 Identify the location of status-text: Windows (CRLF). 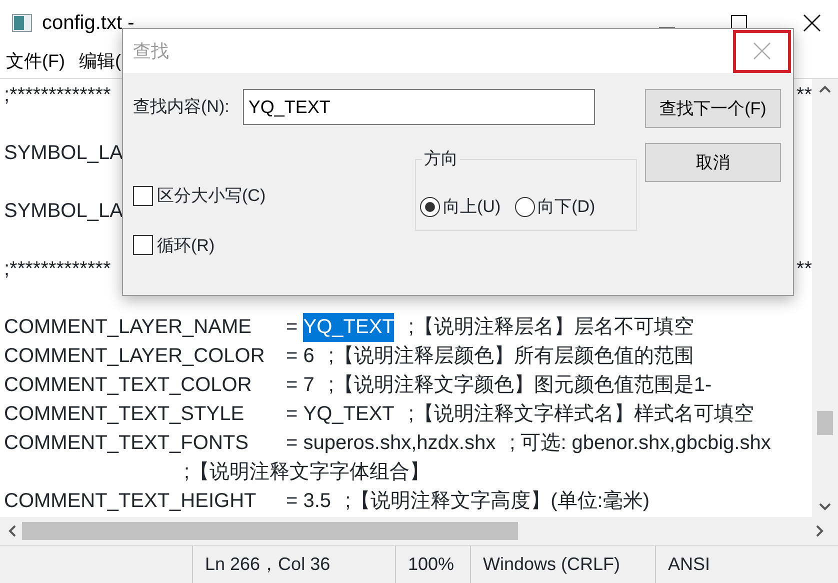
(562, 564).